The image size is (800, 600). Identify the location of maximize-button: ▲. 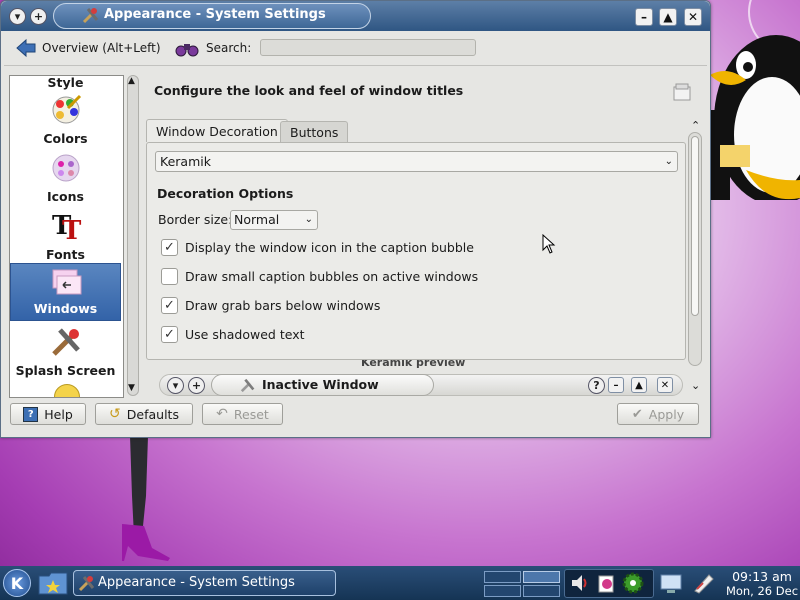
(668, 17).